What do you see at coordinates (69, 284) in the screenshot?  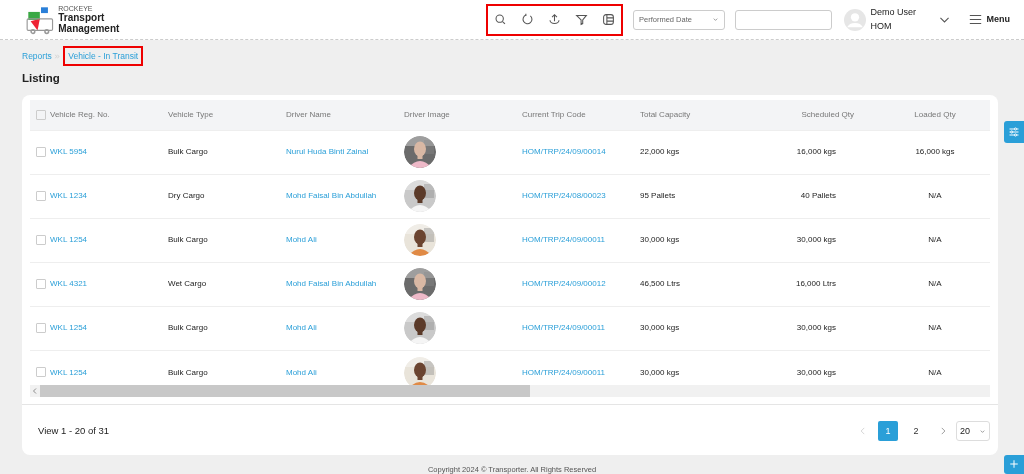 I see `vehicle-link: WKL 4321` at bounding box center [69, 284].